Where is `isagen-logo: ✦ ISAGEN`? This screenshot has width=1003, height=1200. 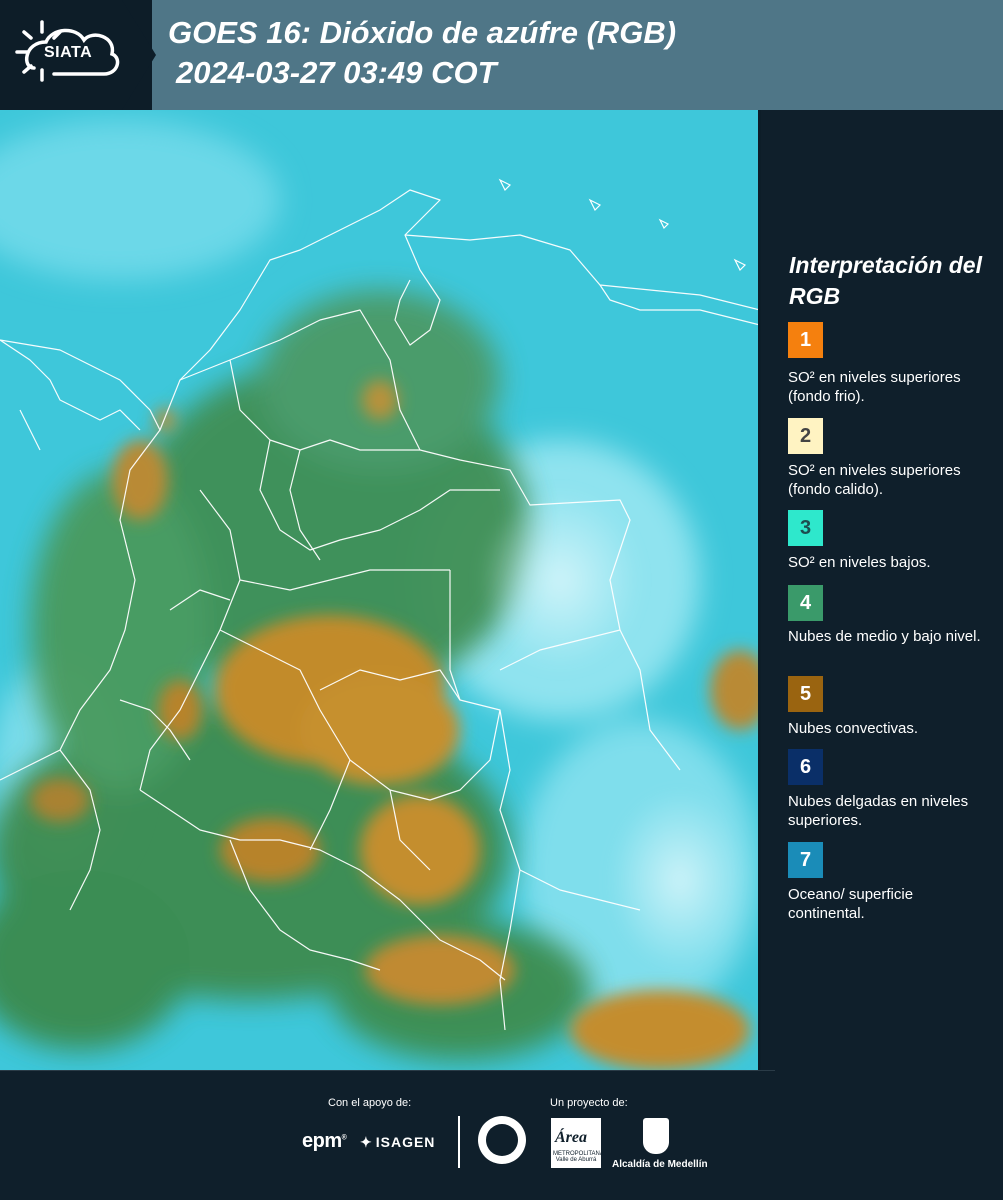 isagen-logo: ✦ ISAGEN is located at coordinates (397, 1142).